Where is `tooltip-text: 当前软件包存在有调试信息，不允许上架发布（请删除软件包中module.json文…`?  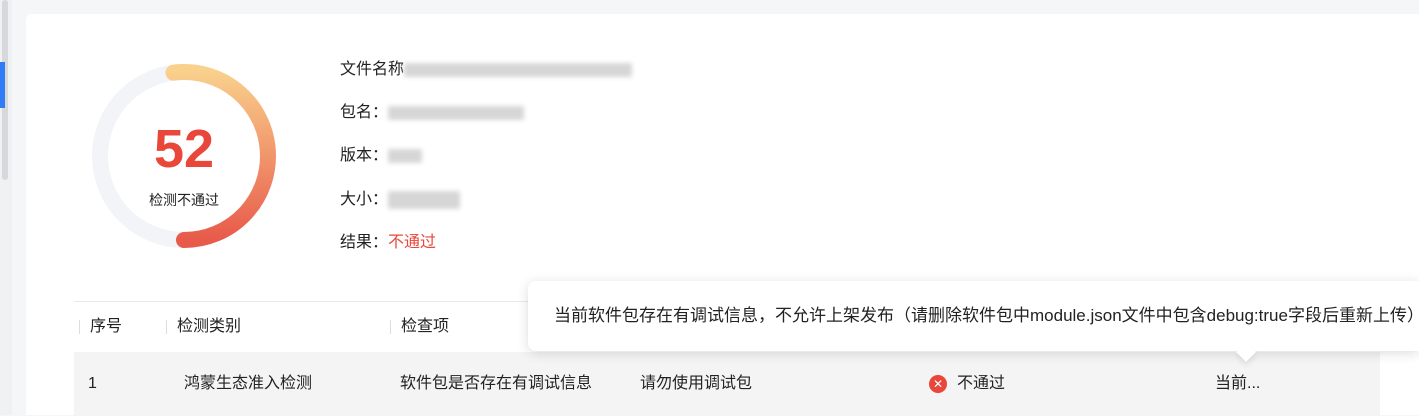 tooltip-text: 当前软件包存在有调试信息，不允许上架发布（请删除软件包中module.json文… is located at coordinates (986, 315).